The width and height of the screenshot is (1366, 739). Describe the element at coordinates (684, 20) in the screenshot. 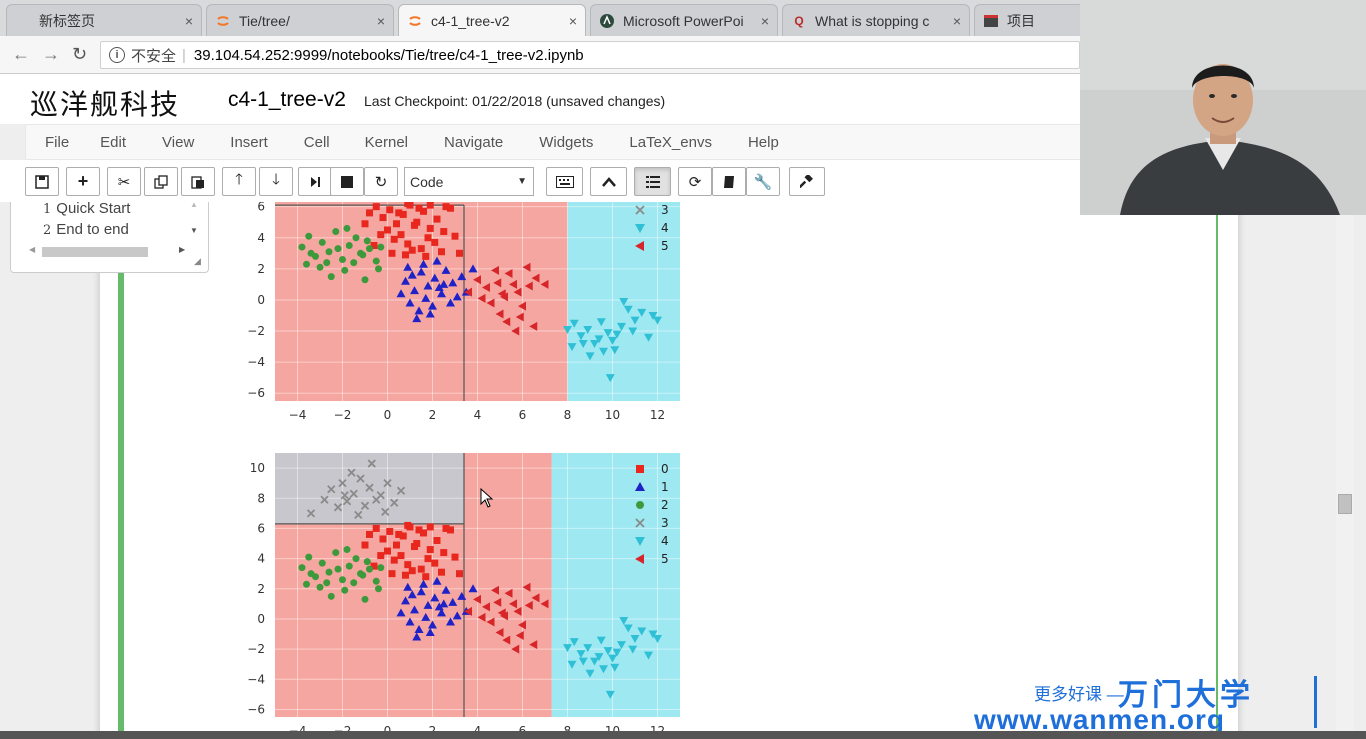

I see `browser-tab-powerpoint: Microsoft PowerPoi ×` at that location.